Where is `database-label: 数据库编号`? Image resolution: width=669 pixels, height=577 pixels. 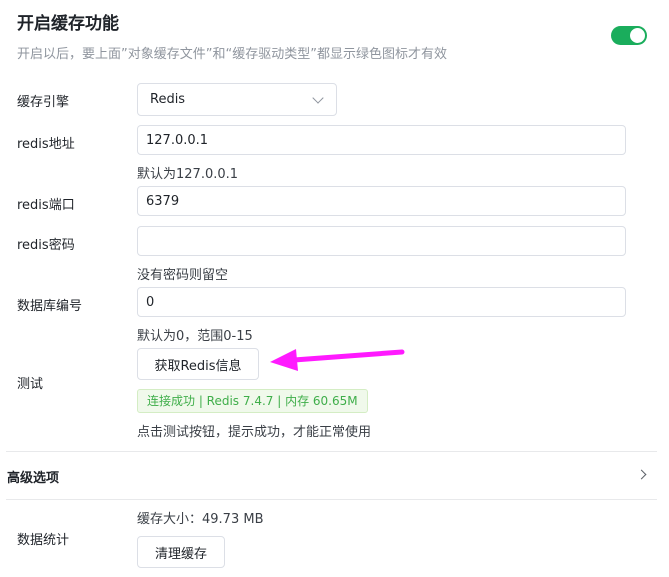
database-label: 数据库编号 is located at coordinates (50, 306).